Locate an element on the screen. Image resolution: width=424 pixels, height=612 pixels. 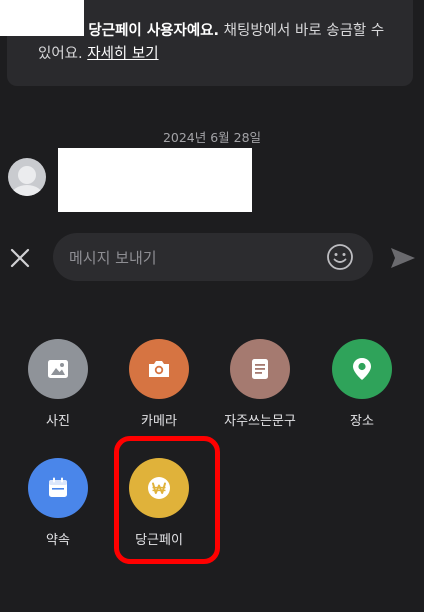
action-appointment: 약속 is located at coordinates (58, 503).